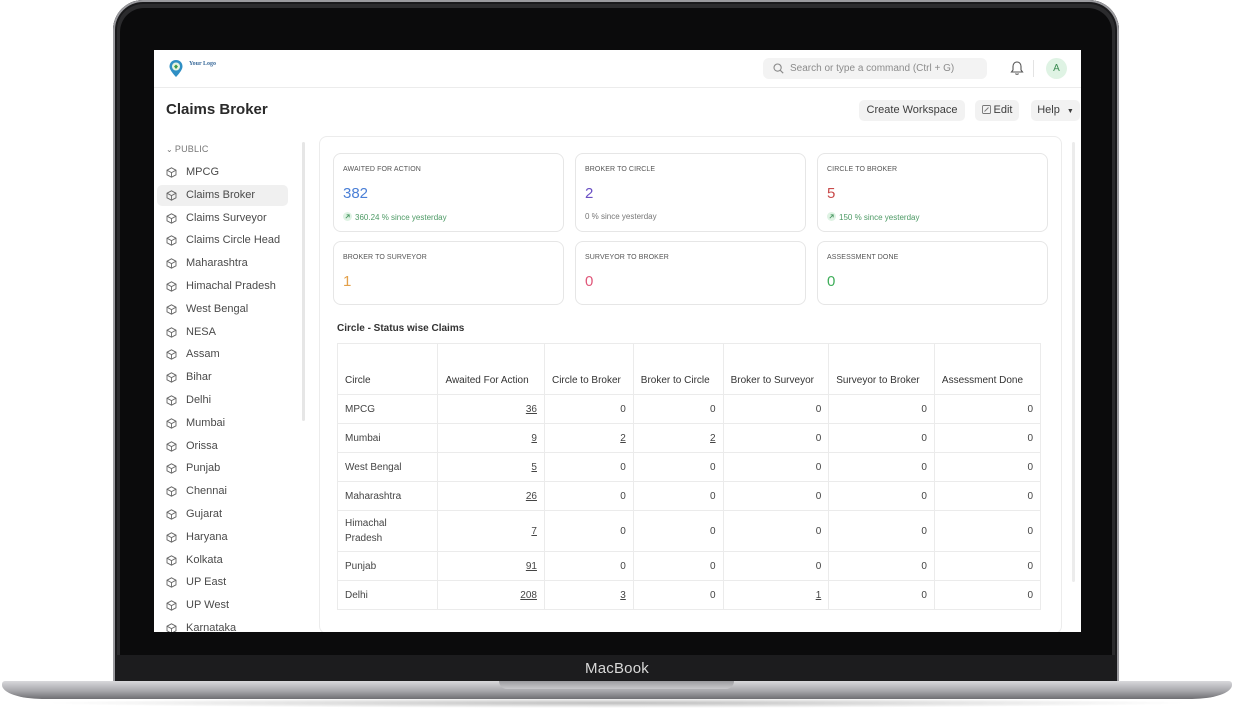 This screenshot has height=720, width=1234. Describe the element at coordinates (217, 263) in the screenshot. I see `sidebar-item-label: Maharashtra` at that location.